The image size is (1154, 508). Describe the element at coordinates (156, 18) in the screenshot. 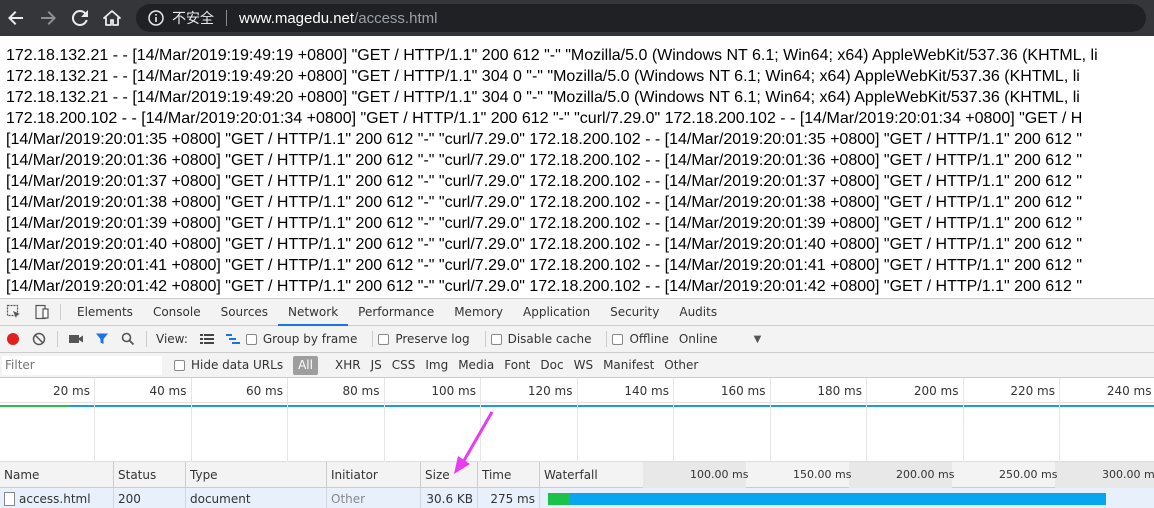

I see `info-icon` at that location.